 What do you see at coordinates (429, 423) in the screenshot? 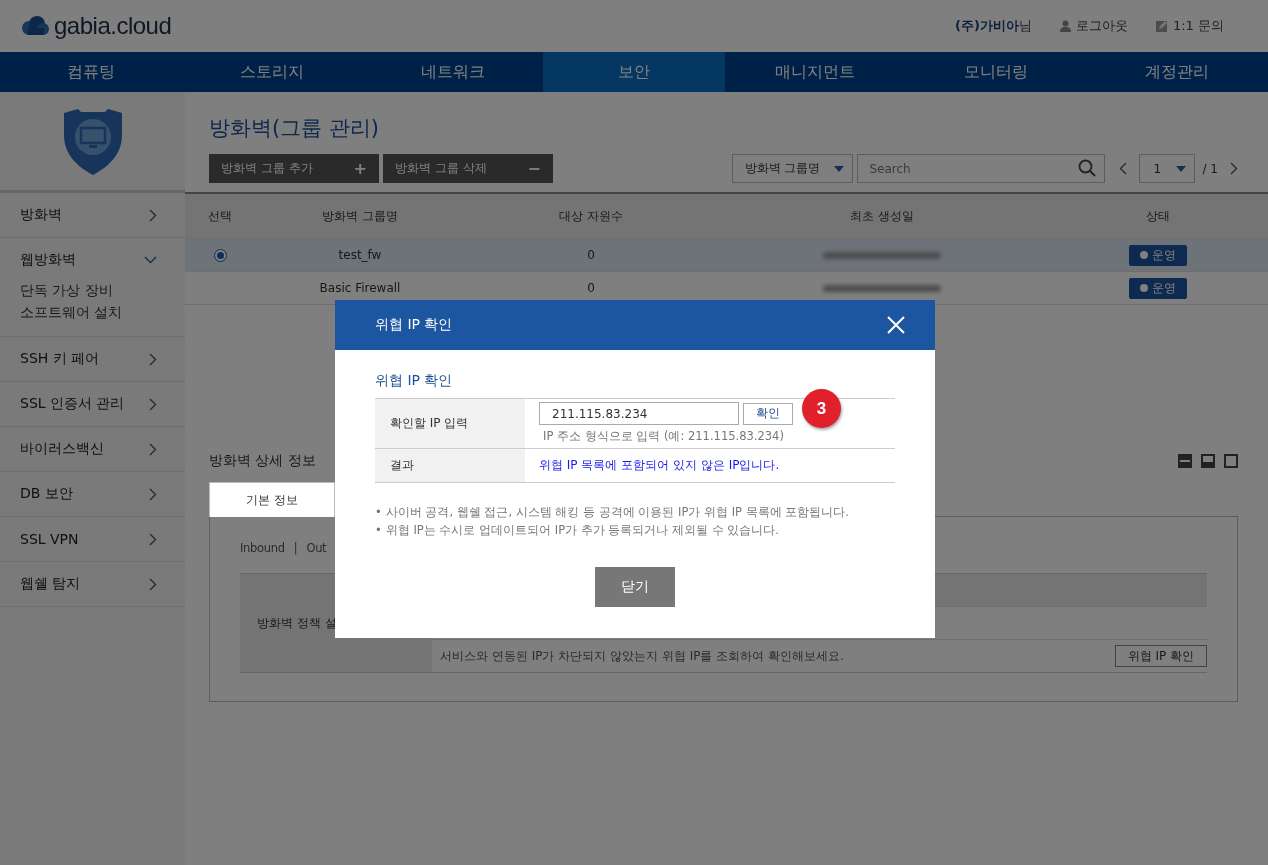
I see `field-label: 확인할 IP 입력` at bounding box center [429, 423].